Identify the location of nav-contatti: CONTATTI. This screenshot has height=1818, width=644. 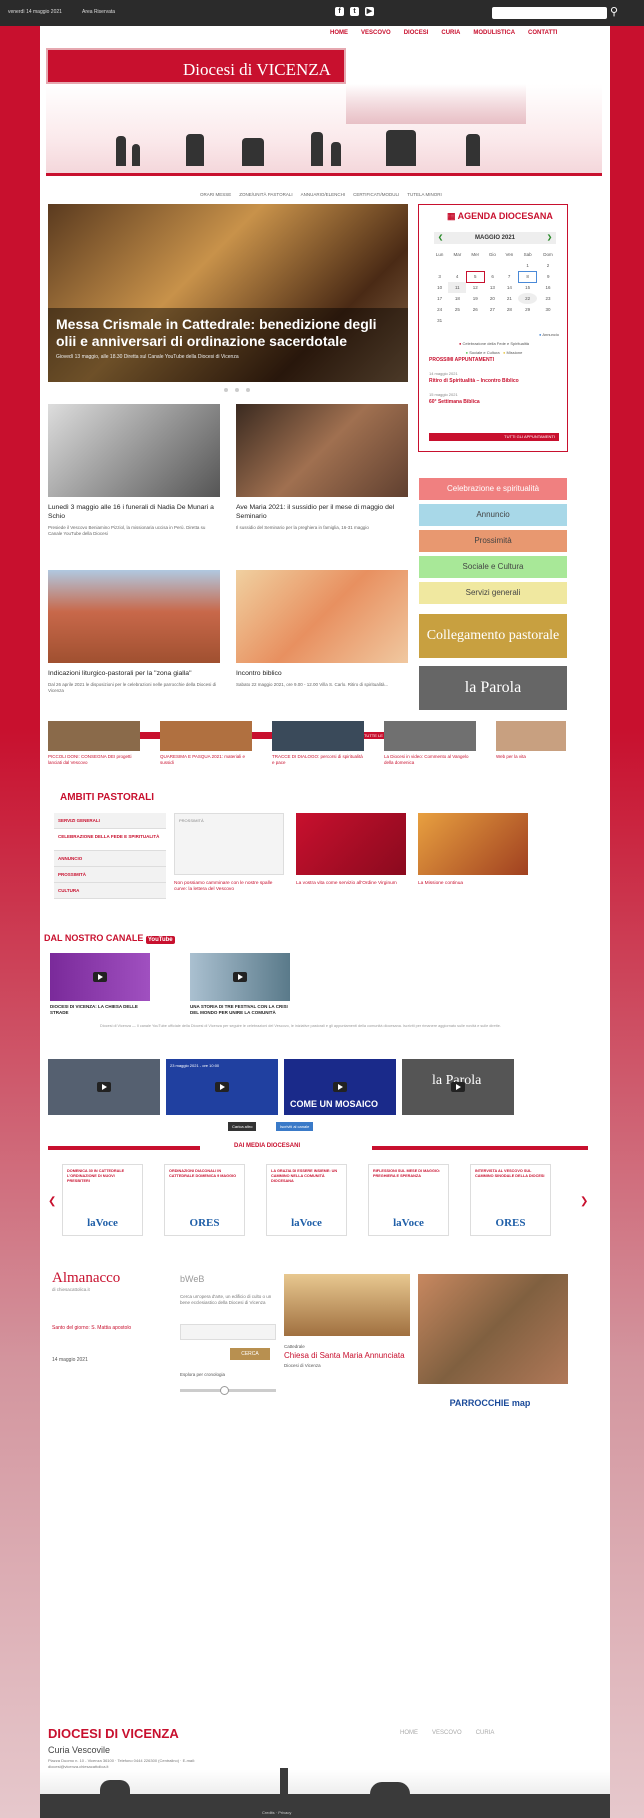
(542, 33).